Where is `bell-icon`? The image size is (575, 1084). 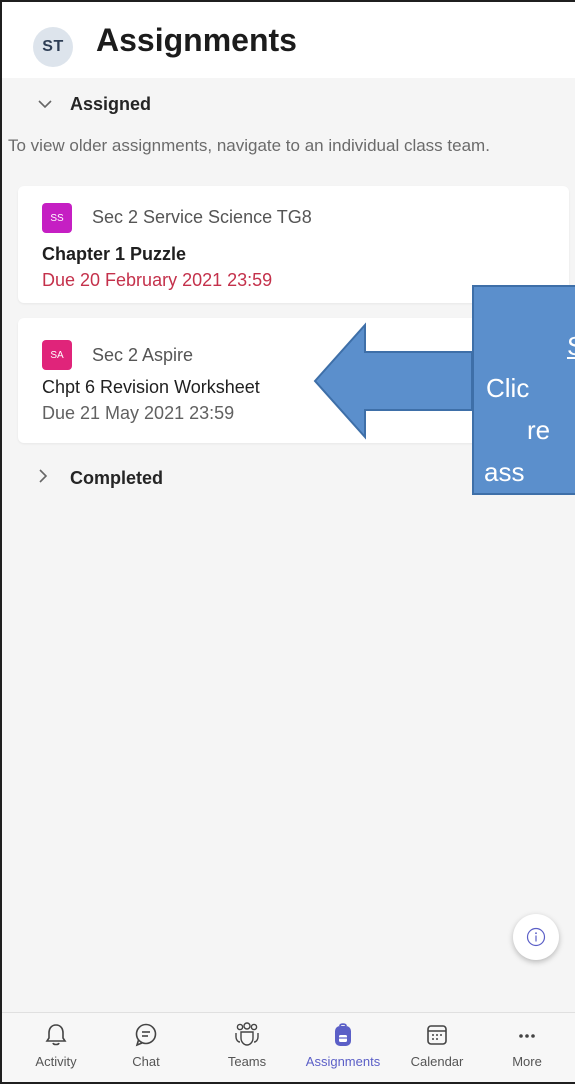 bell-icon is located at coordinates (56, 1035).